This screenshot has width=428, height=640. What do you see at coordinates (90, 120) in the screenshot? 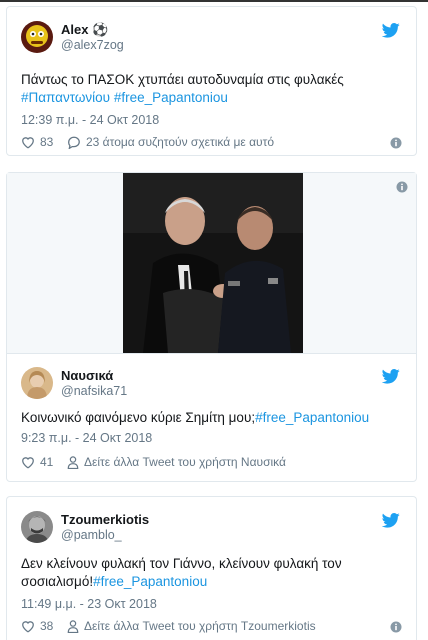
I see `tweet-timestamp: 12:39 π.μ. - 24 Οκτ 2018` at bounding box center [90, 120].